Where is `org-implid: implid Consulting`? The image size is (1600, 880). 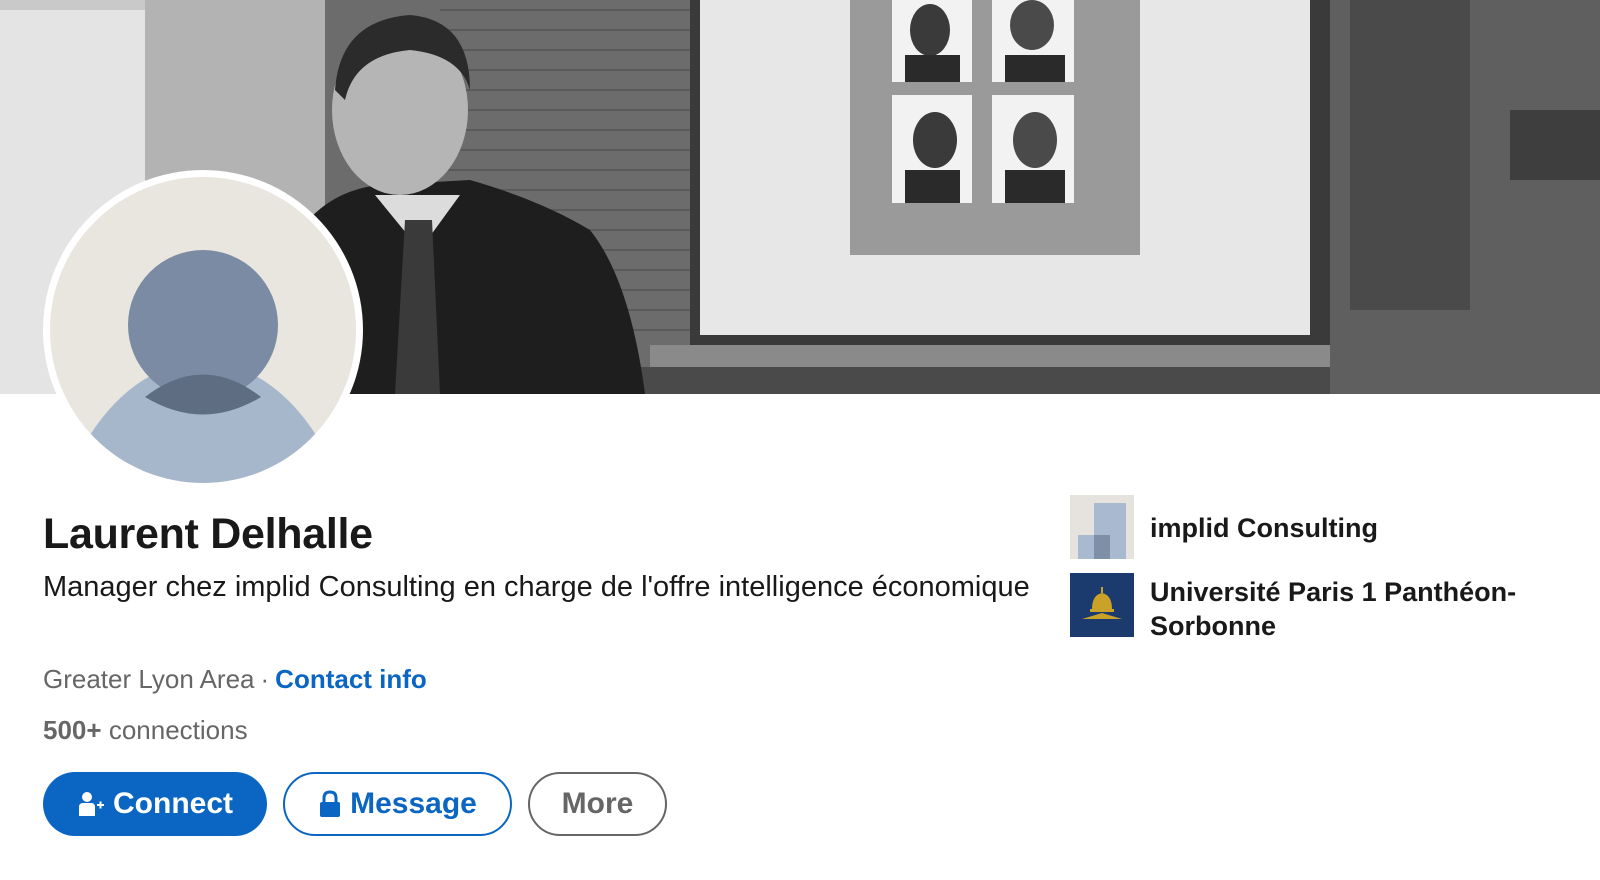
org-implid: implid Consulting is located at coordinates (1224, 527).